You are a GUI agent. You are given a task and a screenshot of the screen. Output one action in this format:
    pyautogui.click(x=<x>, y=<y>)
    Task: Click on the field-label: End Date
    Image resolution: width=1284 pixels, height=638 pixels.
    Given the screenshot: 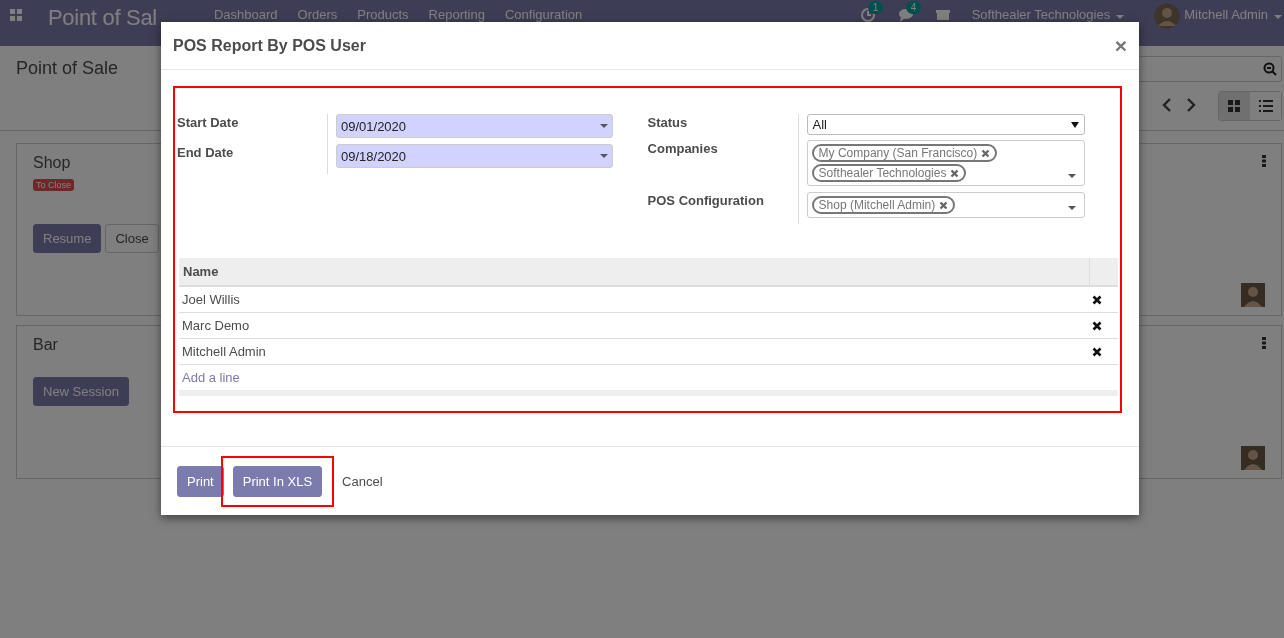 What is the action you would take?
    pyautogui.click(x=206, y=152)
    